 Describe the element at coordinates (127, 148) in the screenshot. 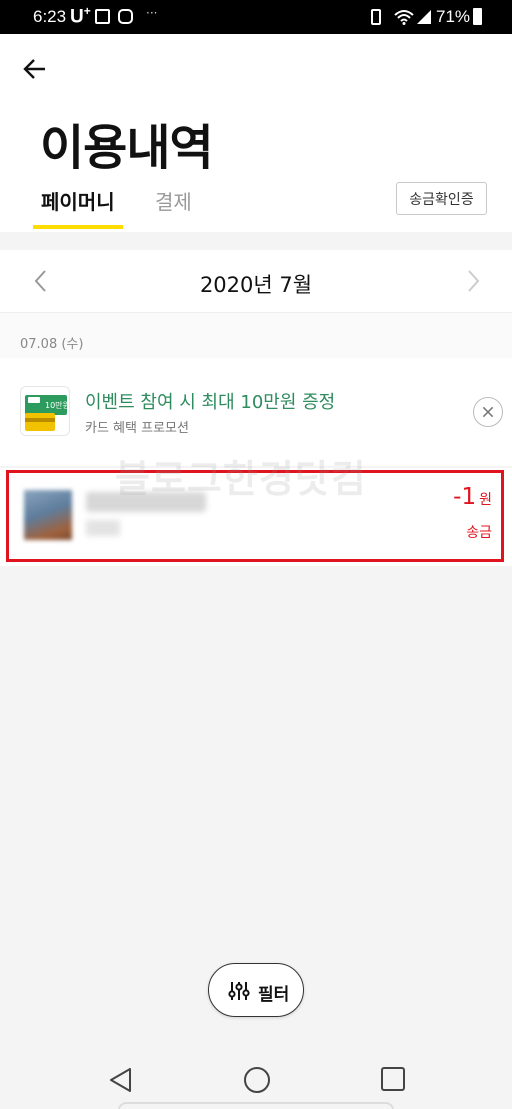

I see `page-title: 이용내역` at that location.